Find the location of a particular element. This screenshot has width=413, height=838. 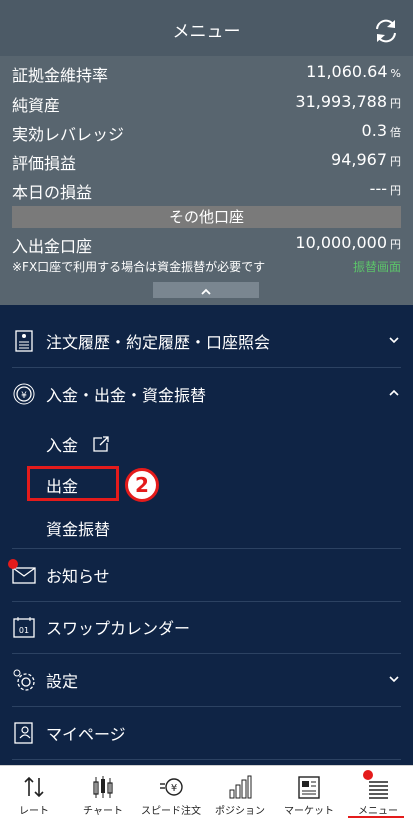

summary-row-today-pl: 本日の損益 --- 円 is located at coordinates (206, 190).